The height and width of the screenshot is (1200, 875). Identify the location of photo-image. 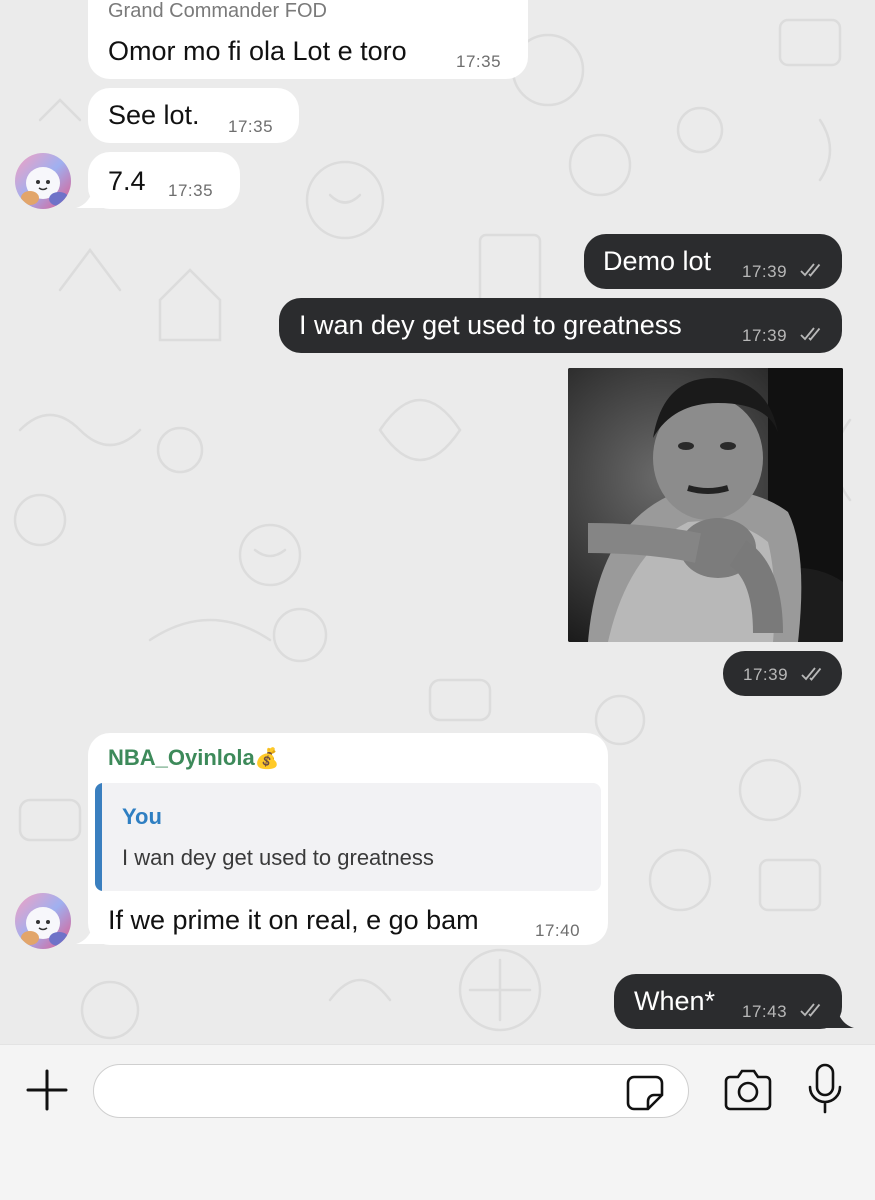
(705, 505).